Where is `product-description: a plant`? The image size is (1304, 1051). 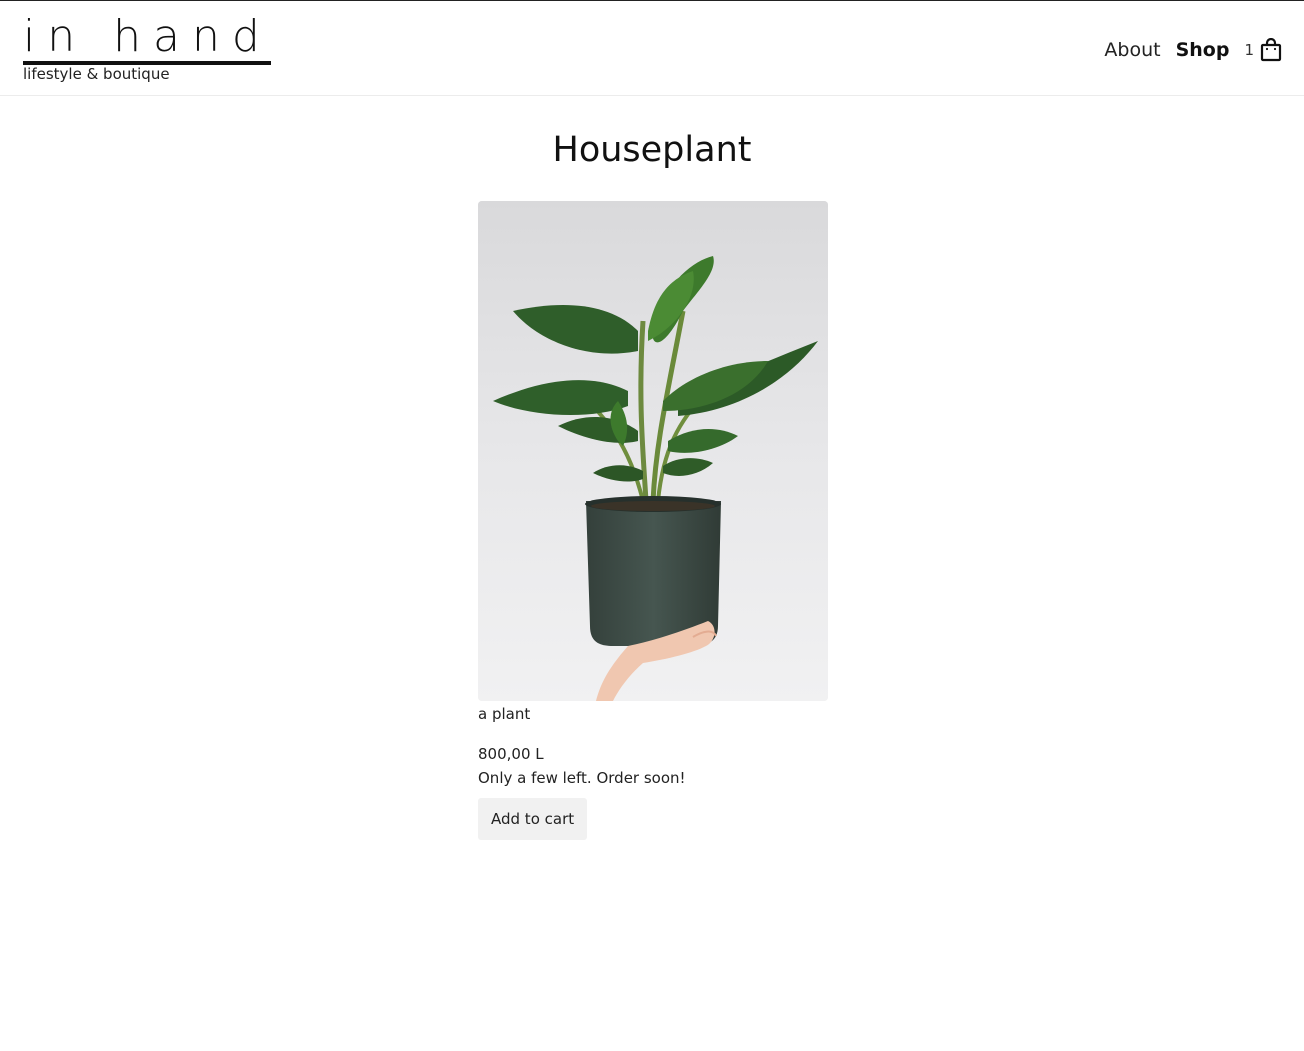 product-description: a plant is located at coordinates (504, 714).